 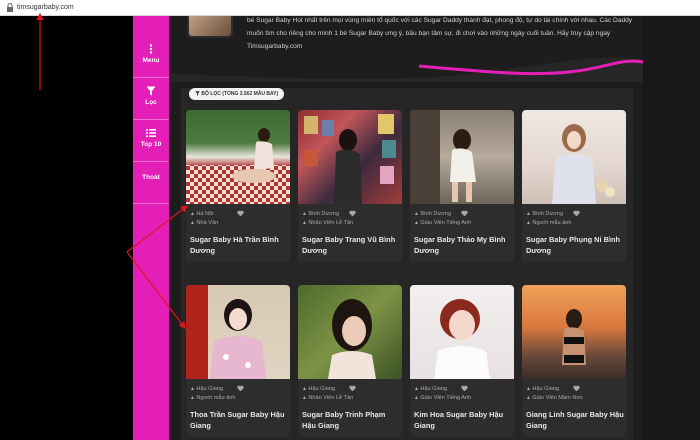 I want to click on sidebar-item-logout: Thoát, so click(x=151, y=183).